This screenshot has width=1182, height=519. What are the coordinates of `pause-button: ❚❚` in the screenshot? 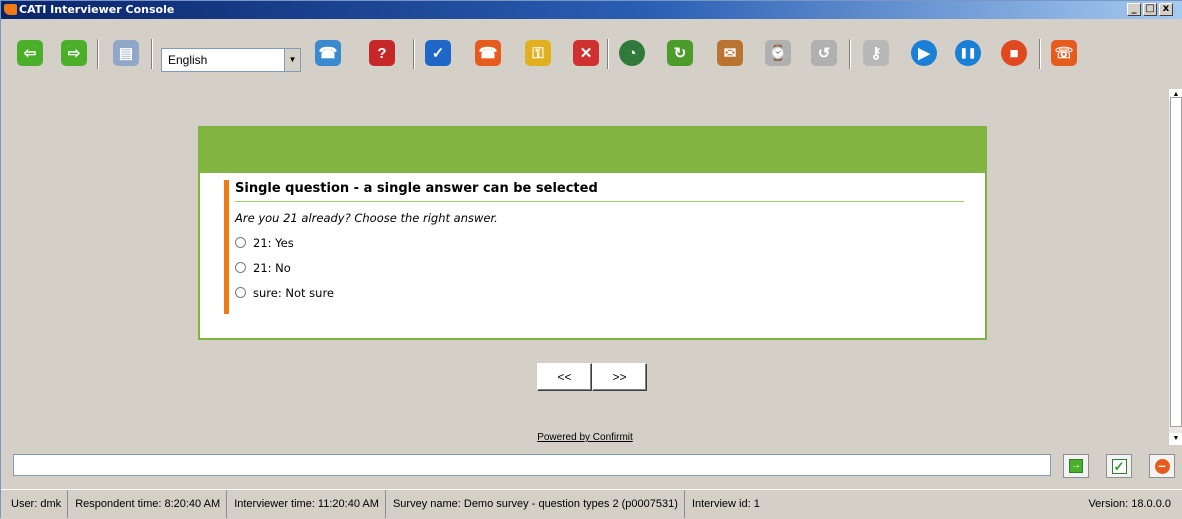 It's located at (968, 53).